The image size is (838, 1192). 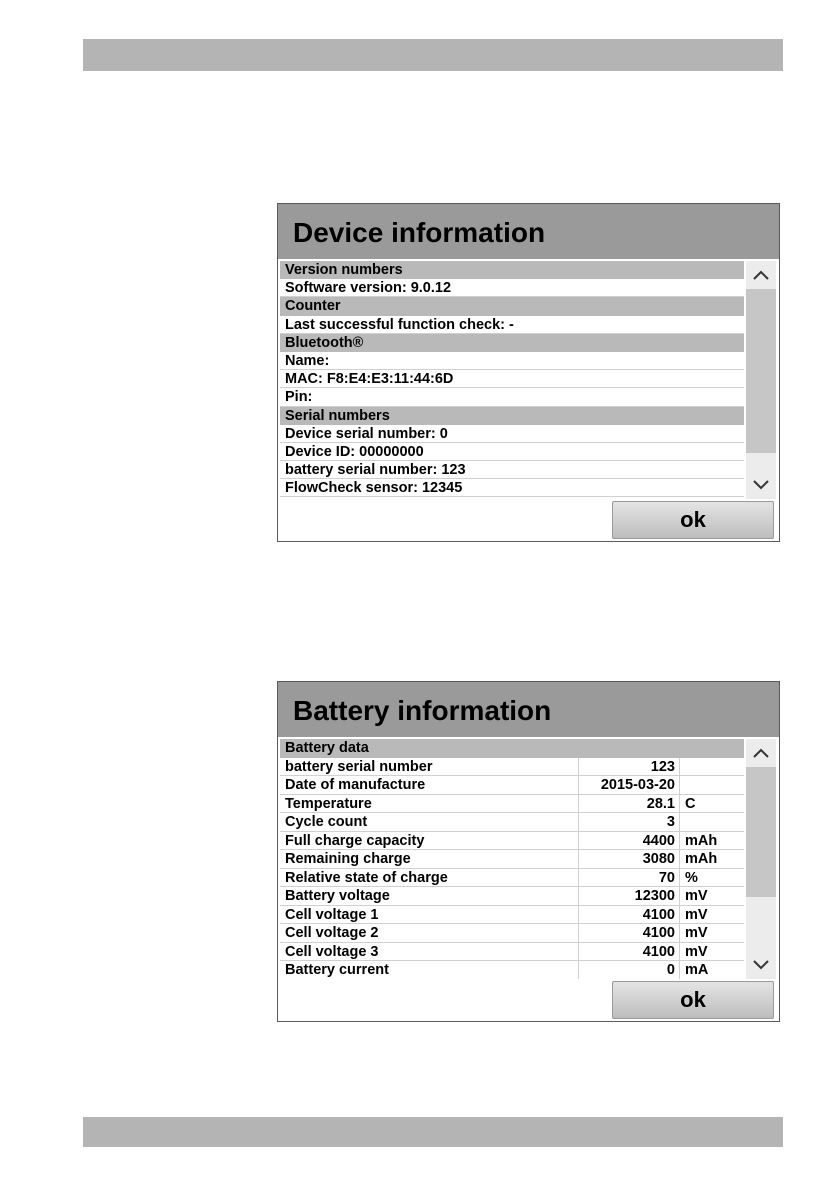 I want to click on list-item: Device ID: 00000000, so click(x=512, y=452).